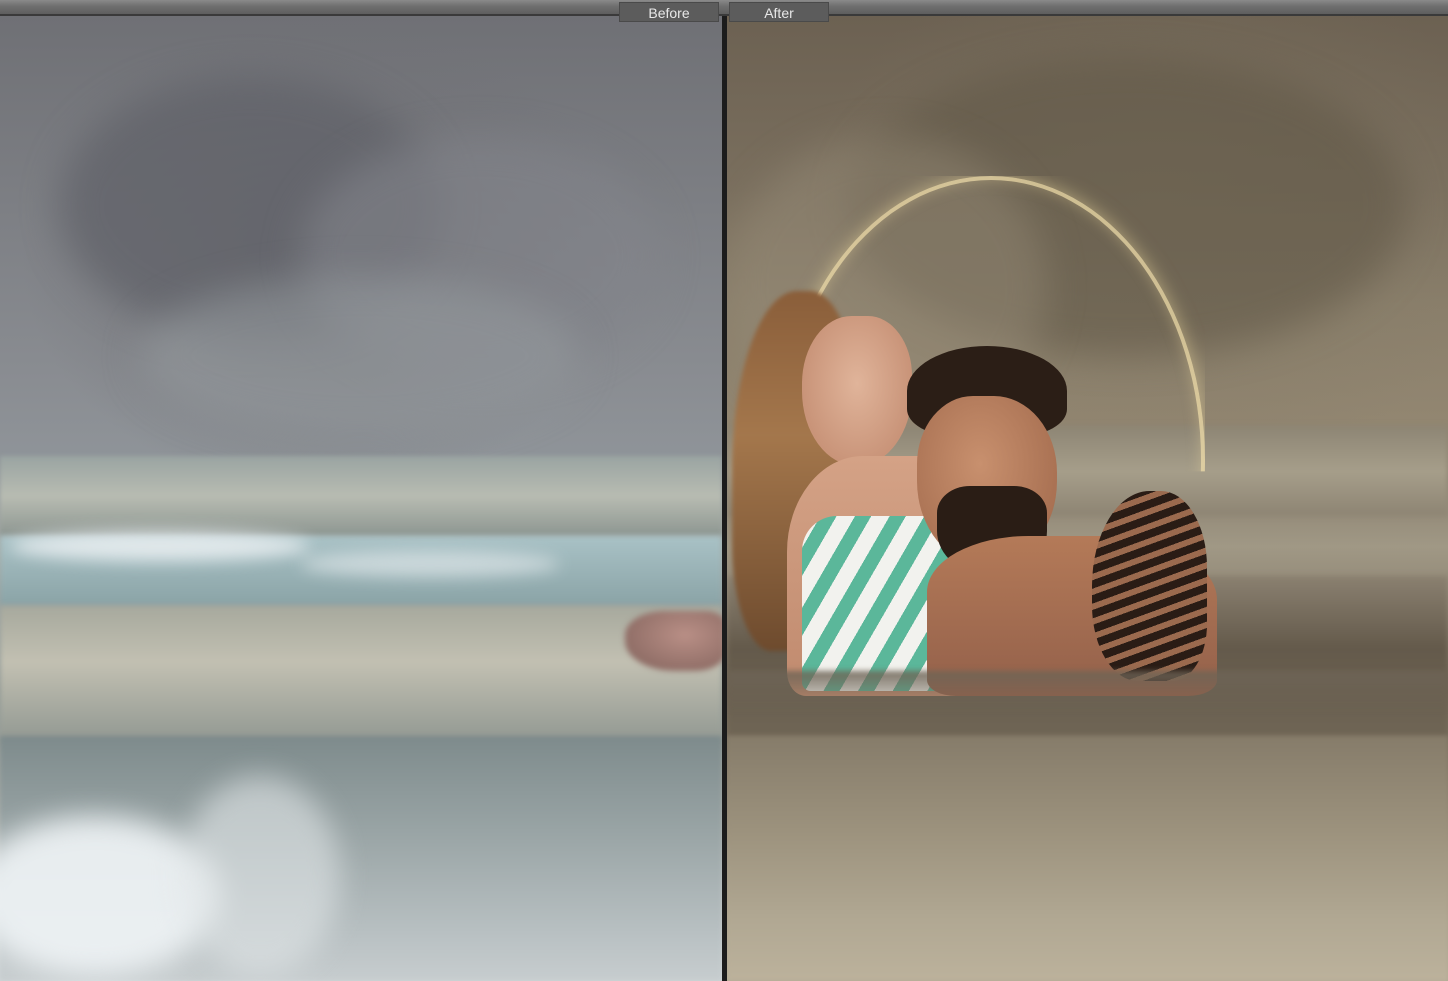 This screenshot has height=981, width=1448. What do you see at coordinates (857, 391) in the screenshot?
I see `woman-face` at bounding box center [857, 391].